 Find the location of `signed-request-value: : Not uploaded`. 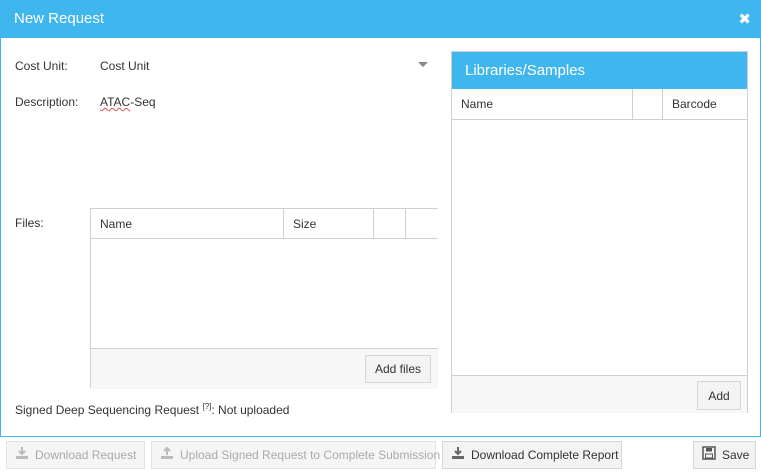

signed-request-value: : Not uploaded is located at coordinates (250, 410).